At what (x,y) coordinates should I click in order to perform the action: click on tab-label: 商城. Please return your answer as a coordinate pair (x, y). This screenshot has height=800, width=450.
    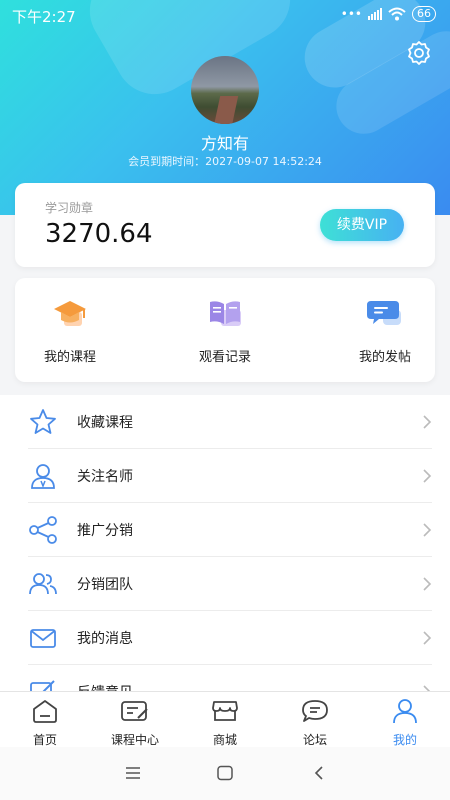
    Looking at the image, I should click on (224, 740).